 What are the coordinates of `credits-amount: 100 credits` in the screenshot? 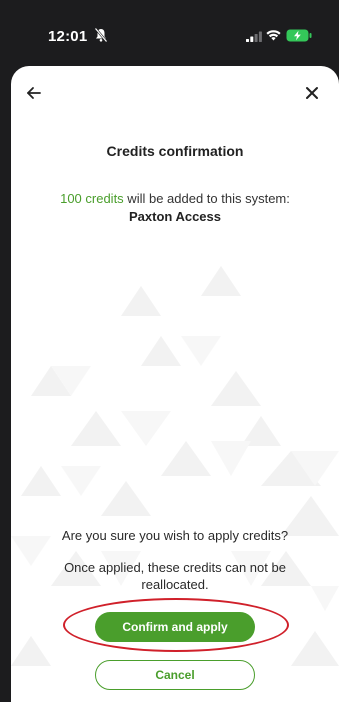 It's located at (92, 198).